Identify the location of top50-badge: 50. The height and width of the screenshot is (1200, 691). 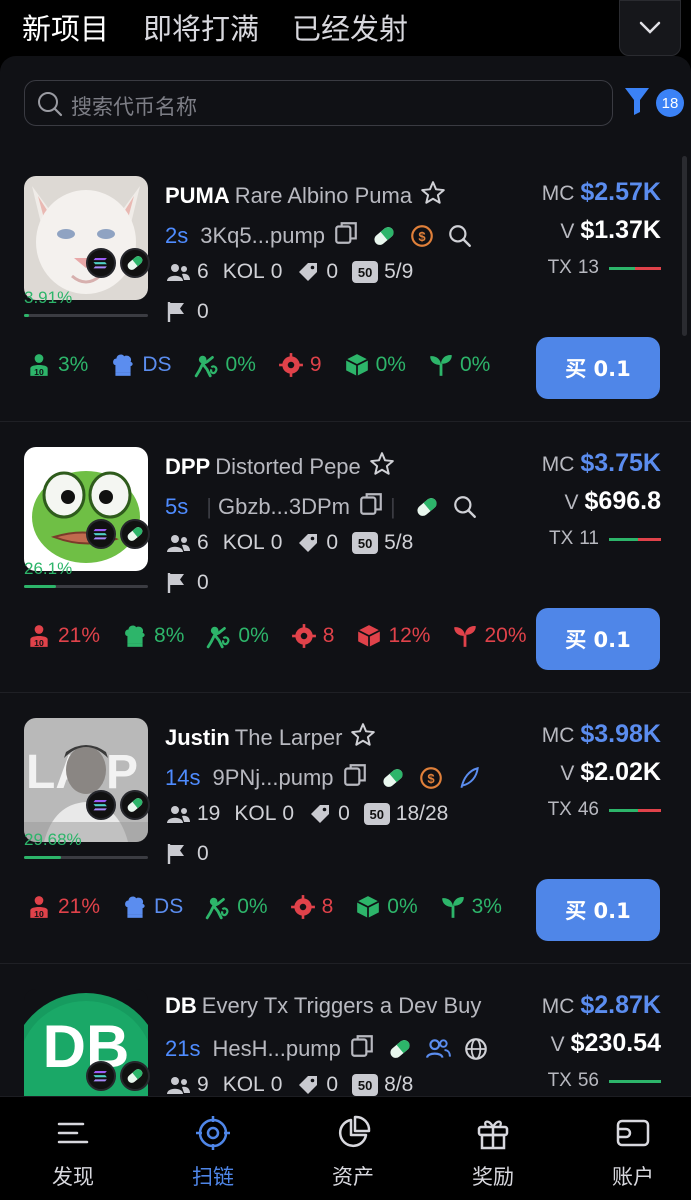
(365, 272).